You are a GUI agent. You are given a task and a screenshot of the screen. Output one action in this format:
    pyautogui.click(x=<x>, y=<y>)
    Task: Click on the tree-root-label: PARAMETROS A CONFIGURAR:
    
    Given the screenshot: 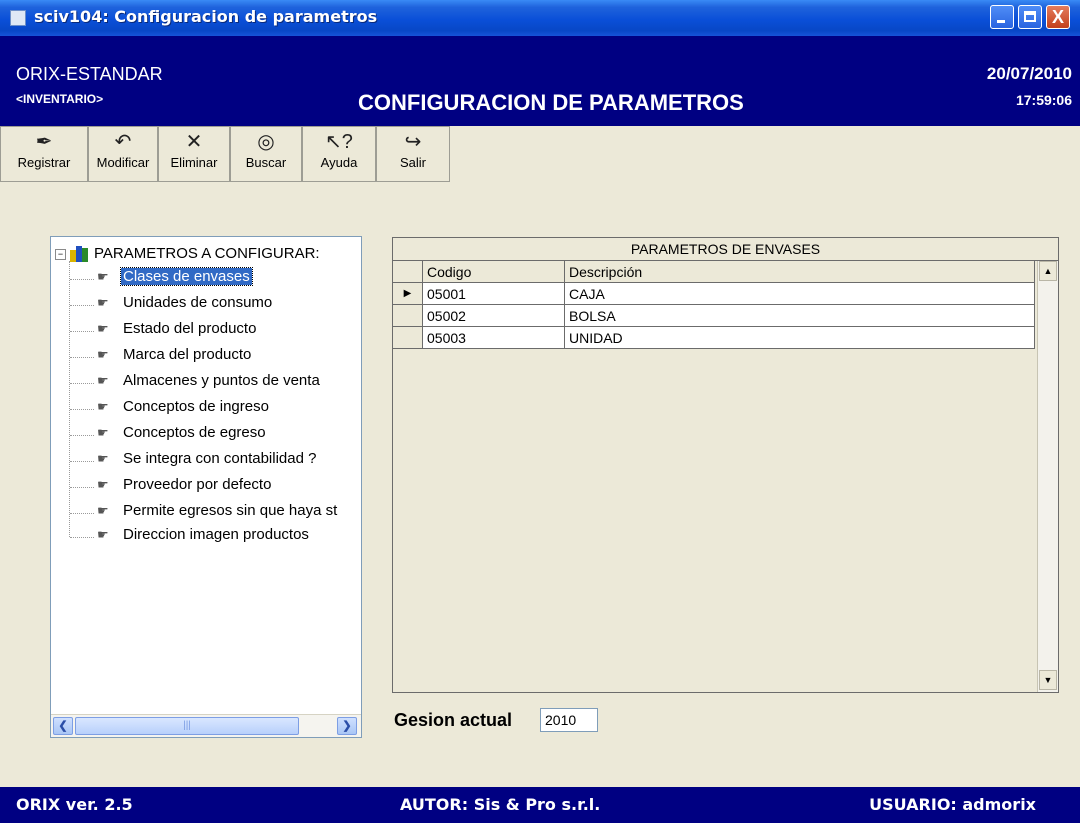 What is the action you would take?
    pyautogui.click(x=207, y=253)
    